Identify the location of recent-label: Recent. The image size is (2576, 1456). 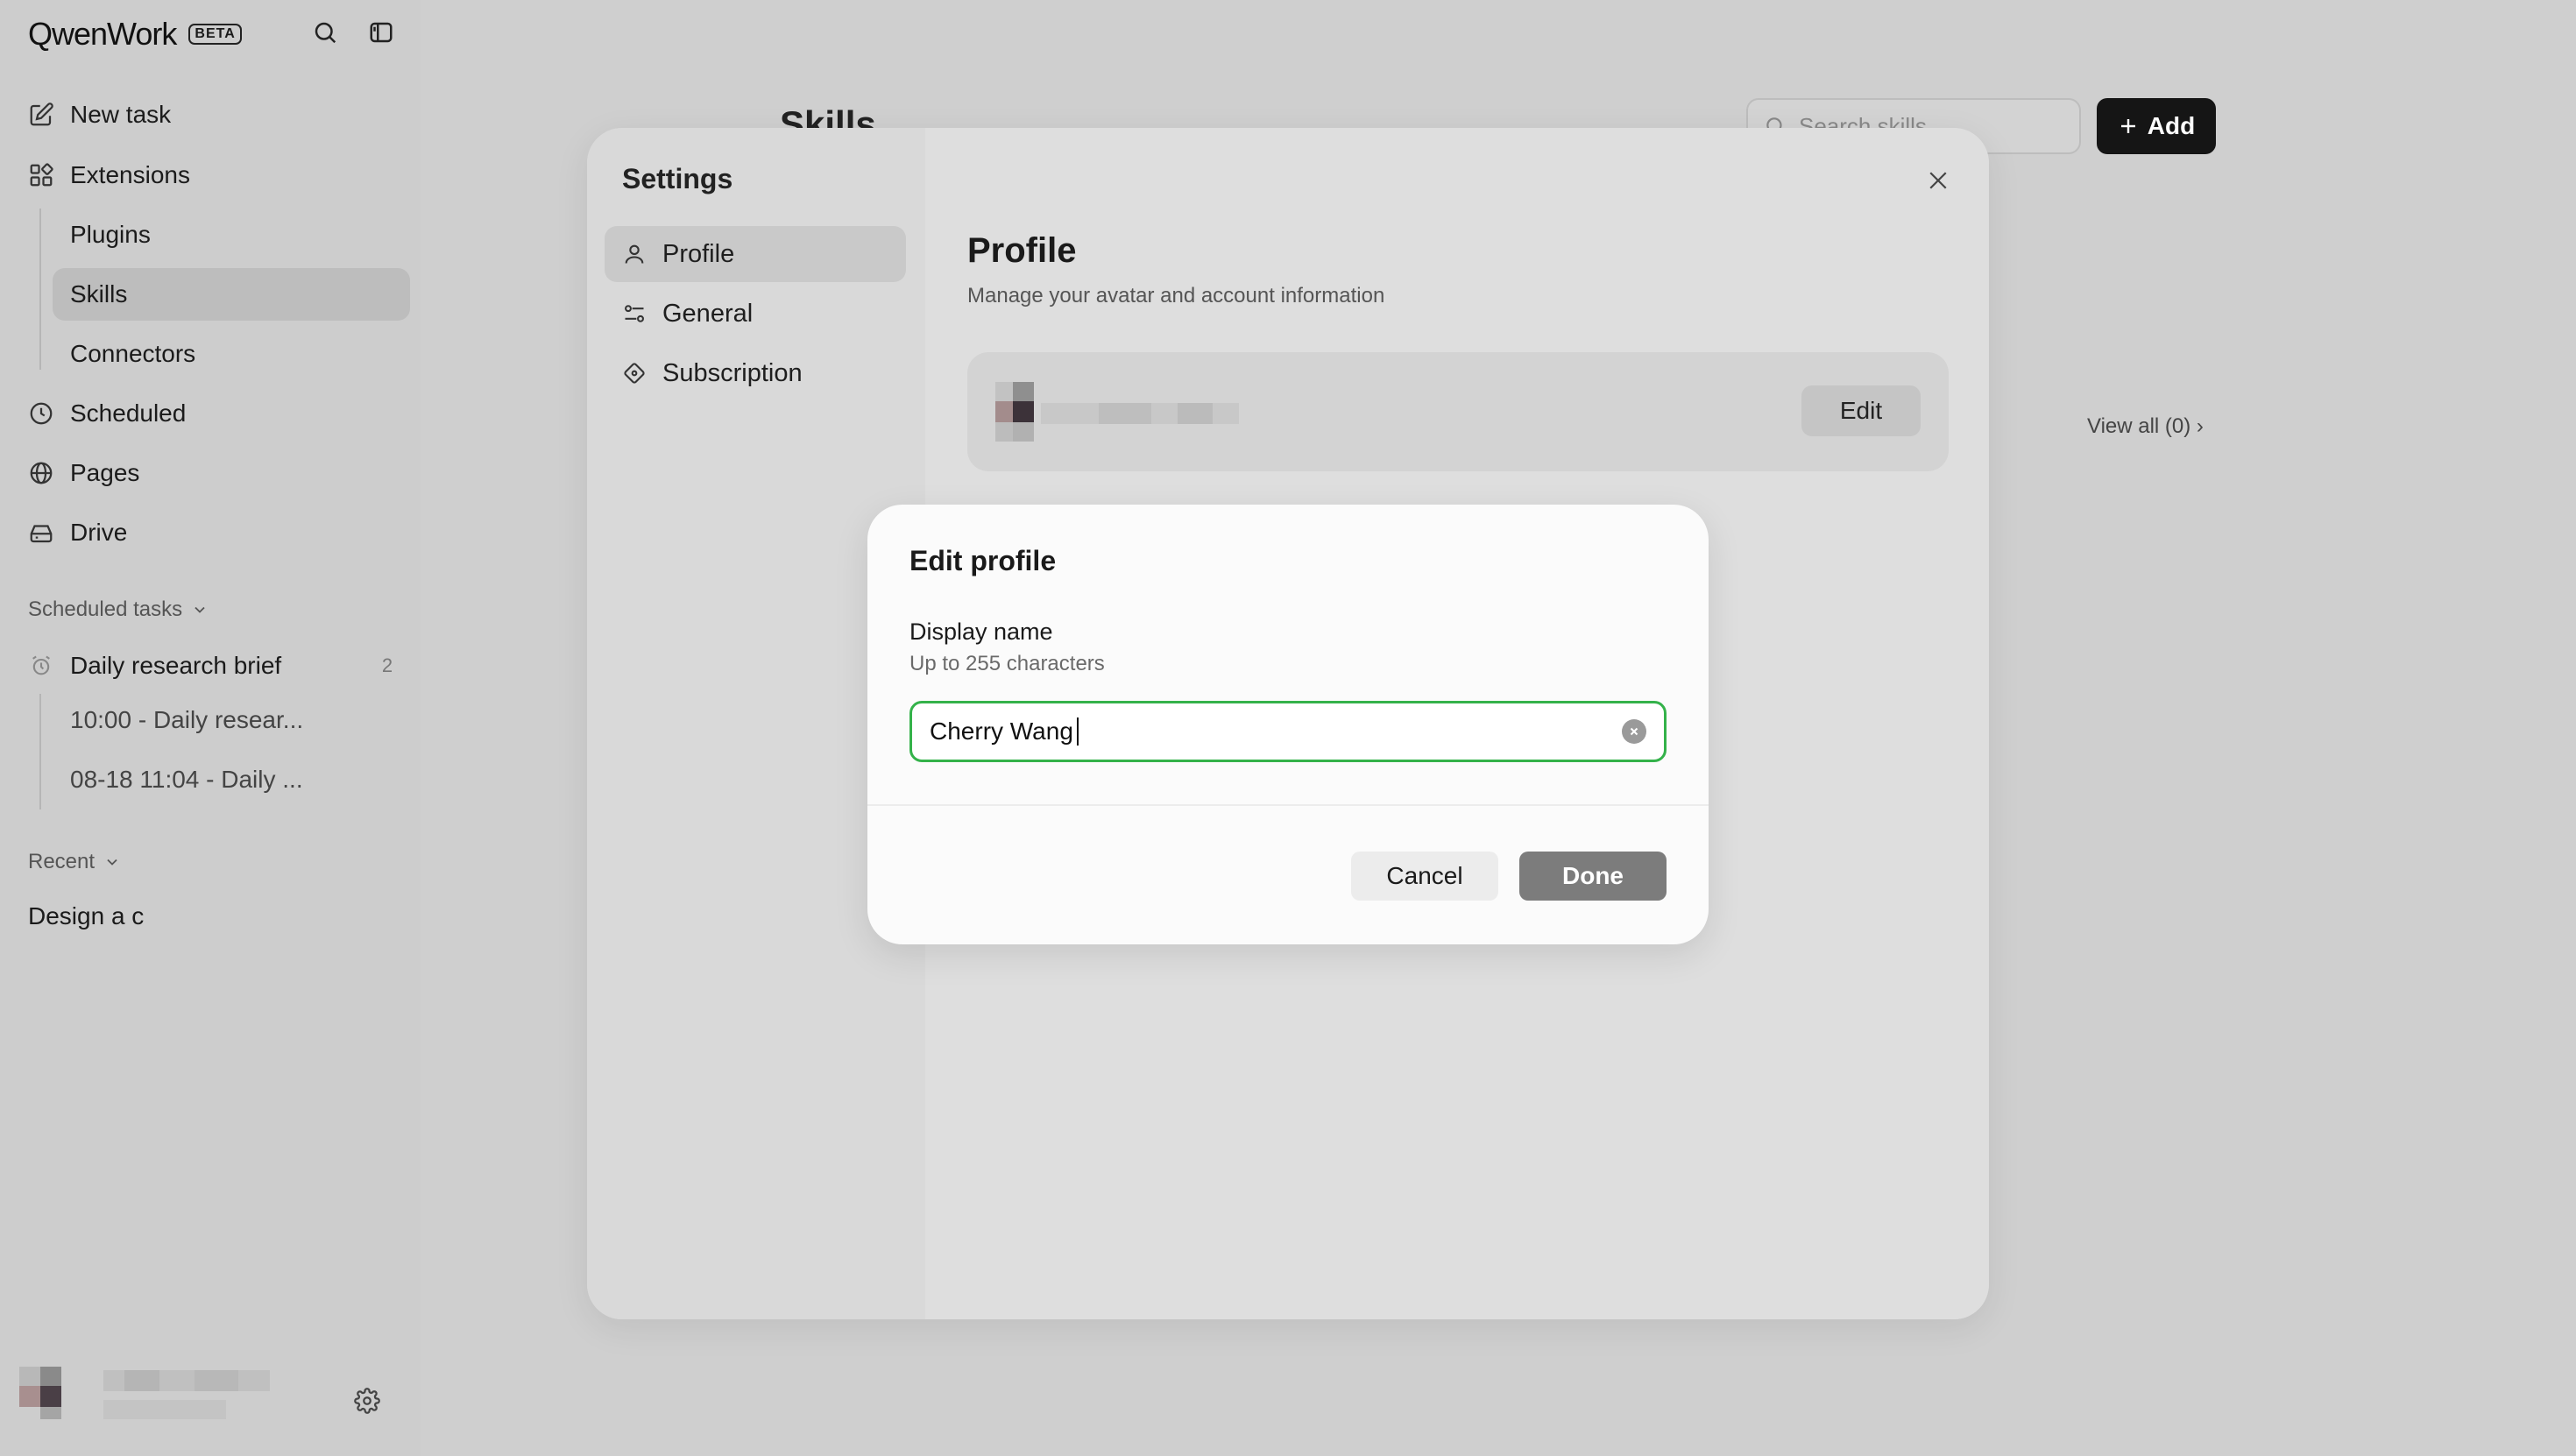
(62, 861).